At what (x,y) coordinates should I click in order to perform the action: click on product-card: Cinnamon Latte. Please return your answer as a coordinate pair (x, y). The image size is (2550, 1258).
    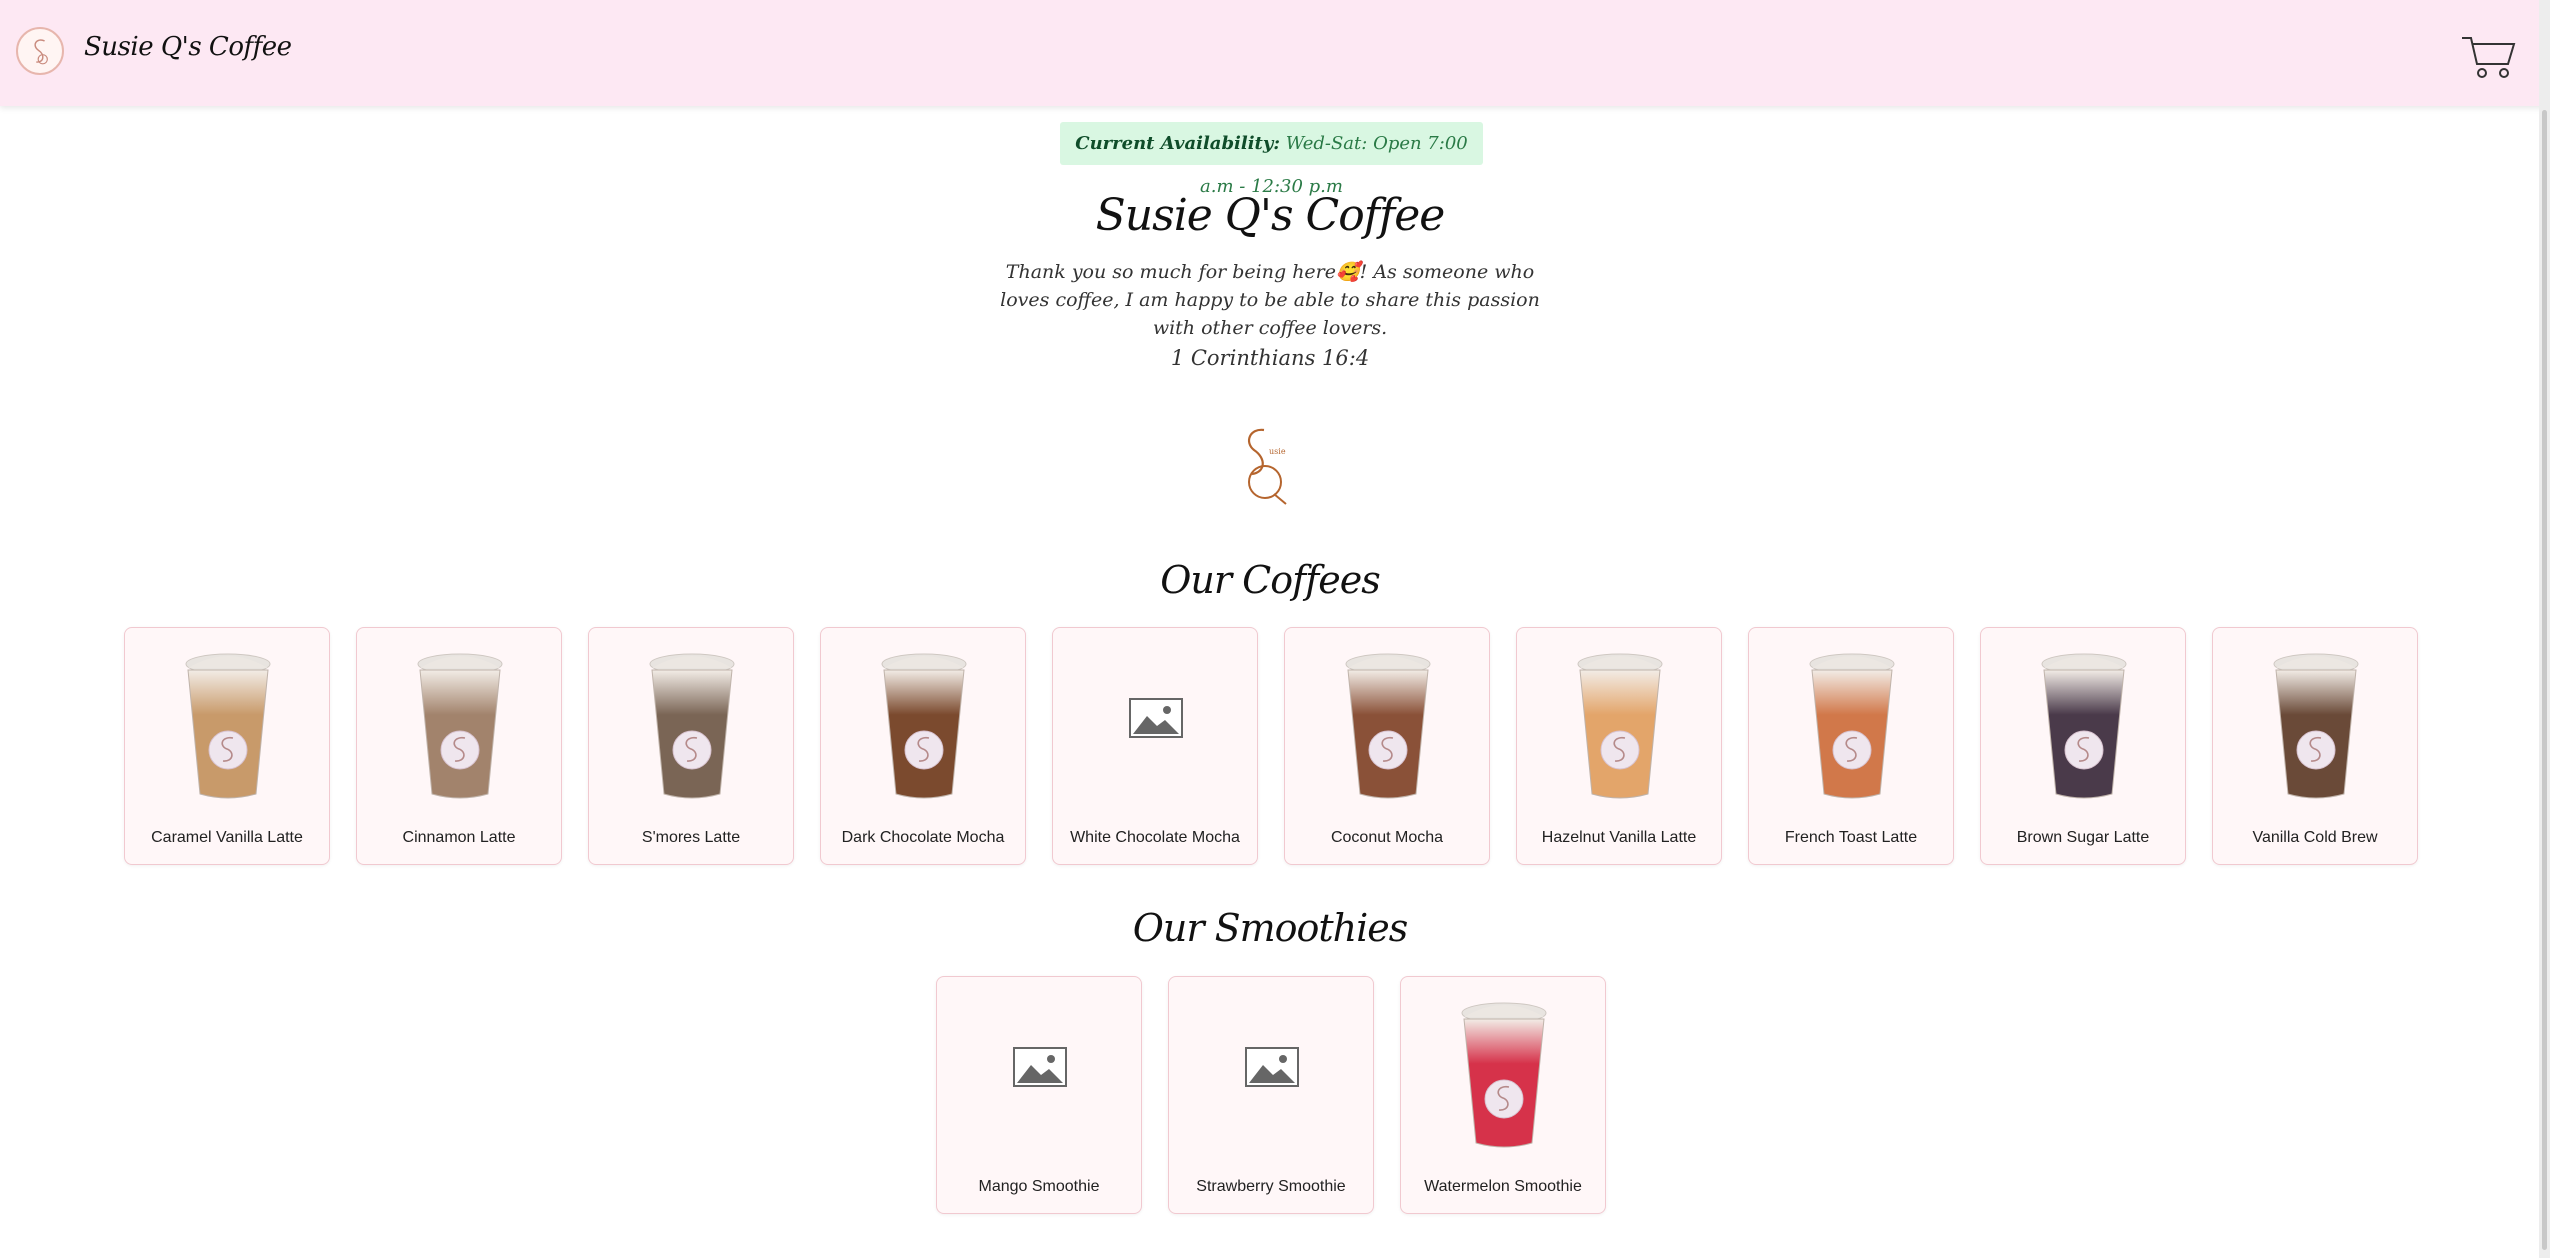
    Looking at the image, I should click on (459, 746).